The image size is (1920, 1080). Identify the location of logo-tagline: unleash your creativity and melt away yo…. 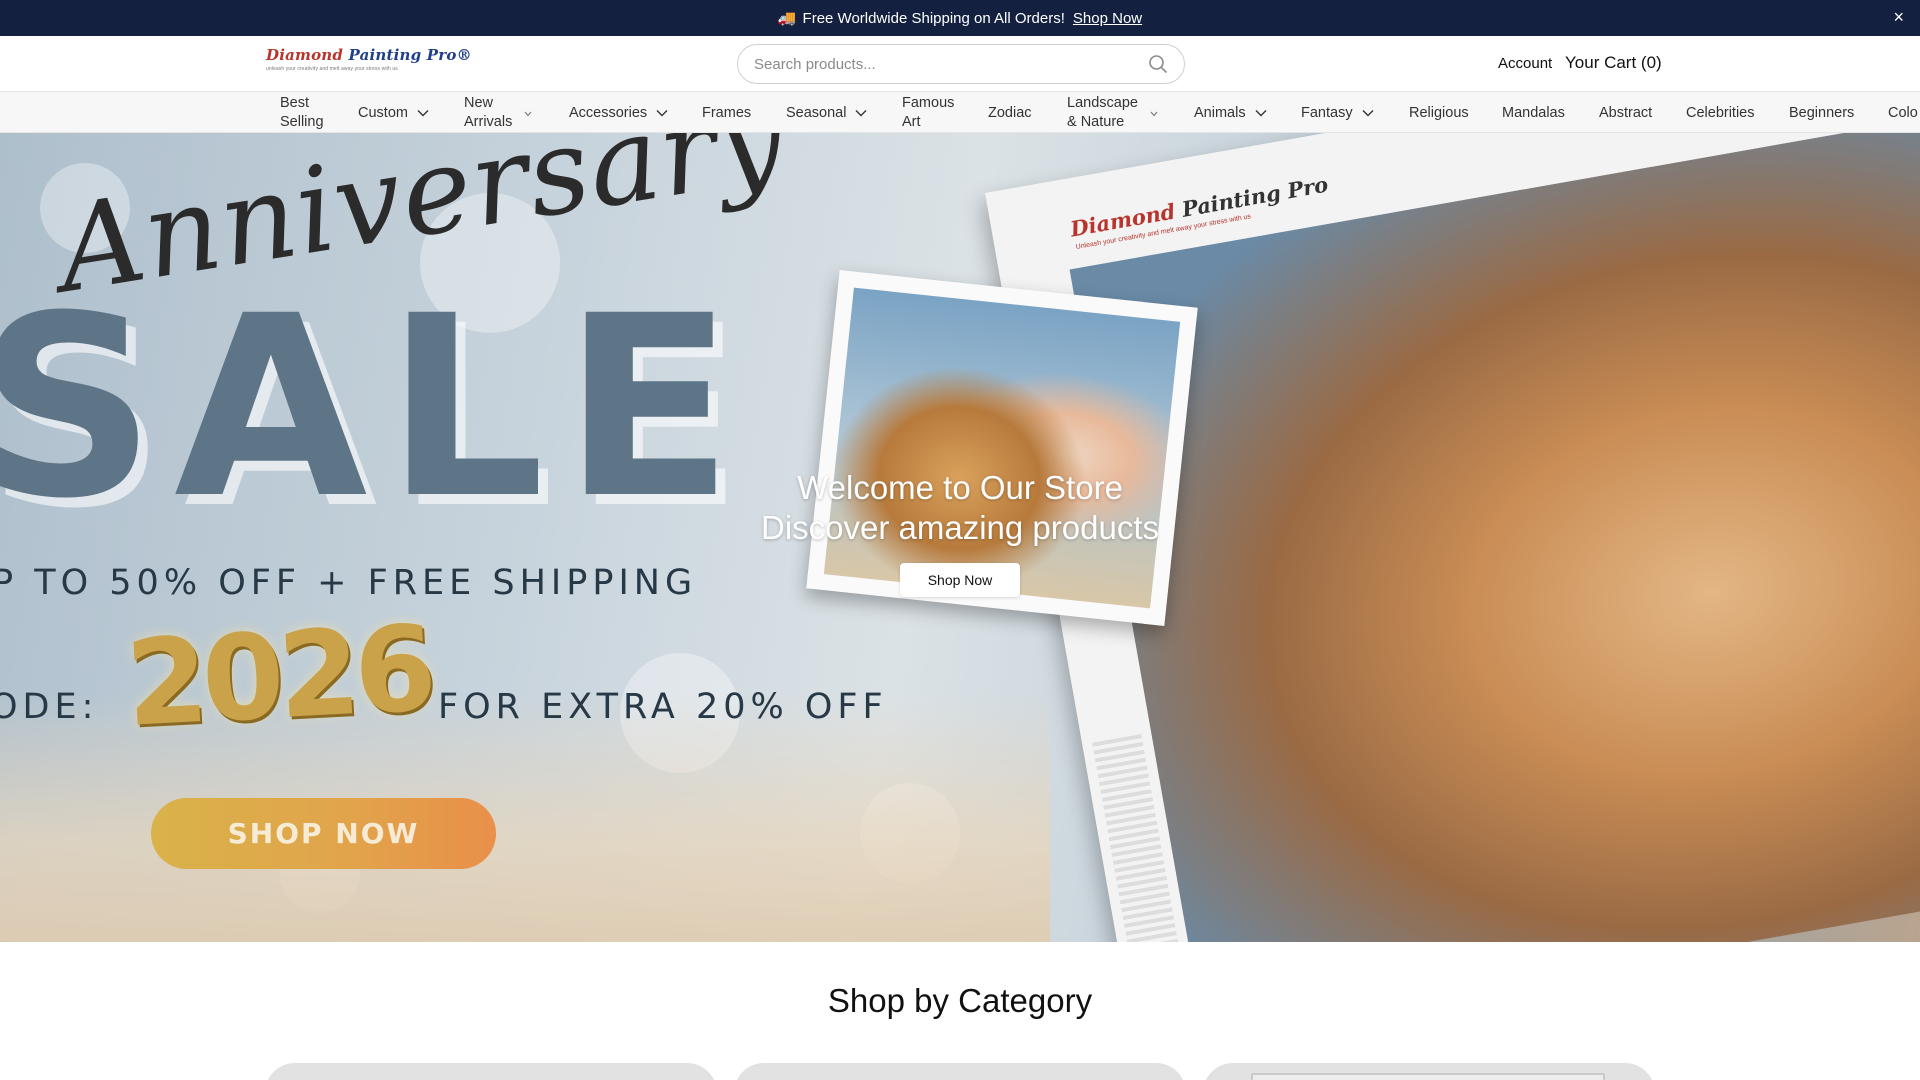
(332, 69).